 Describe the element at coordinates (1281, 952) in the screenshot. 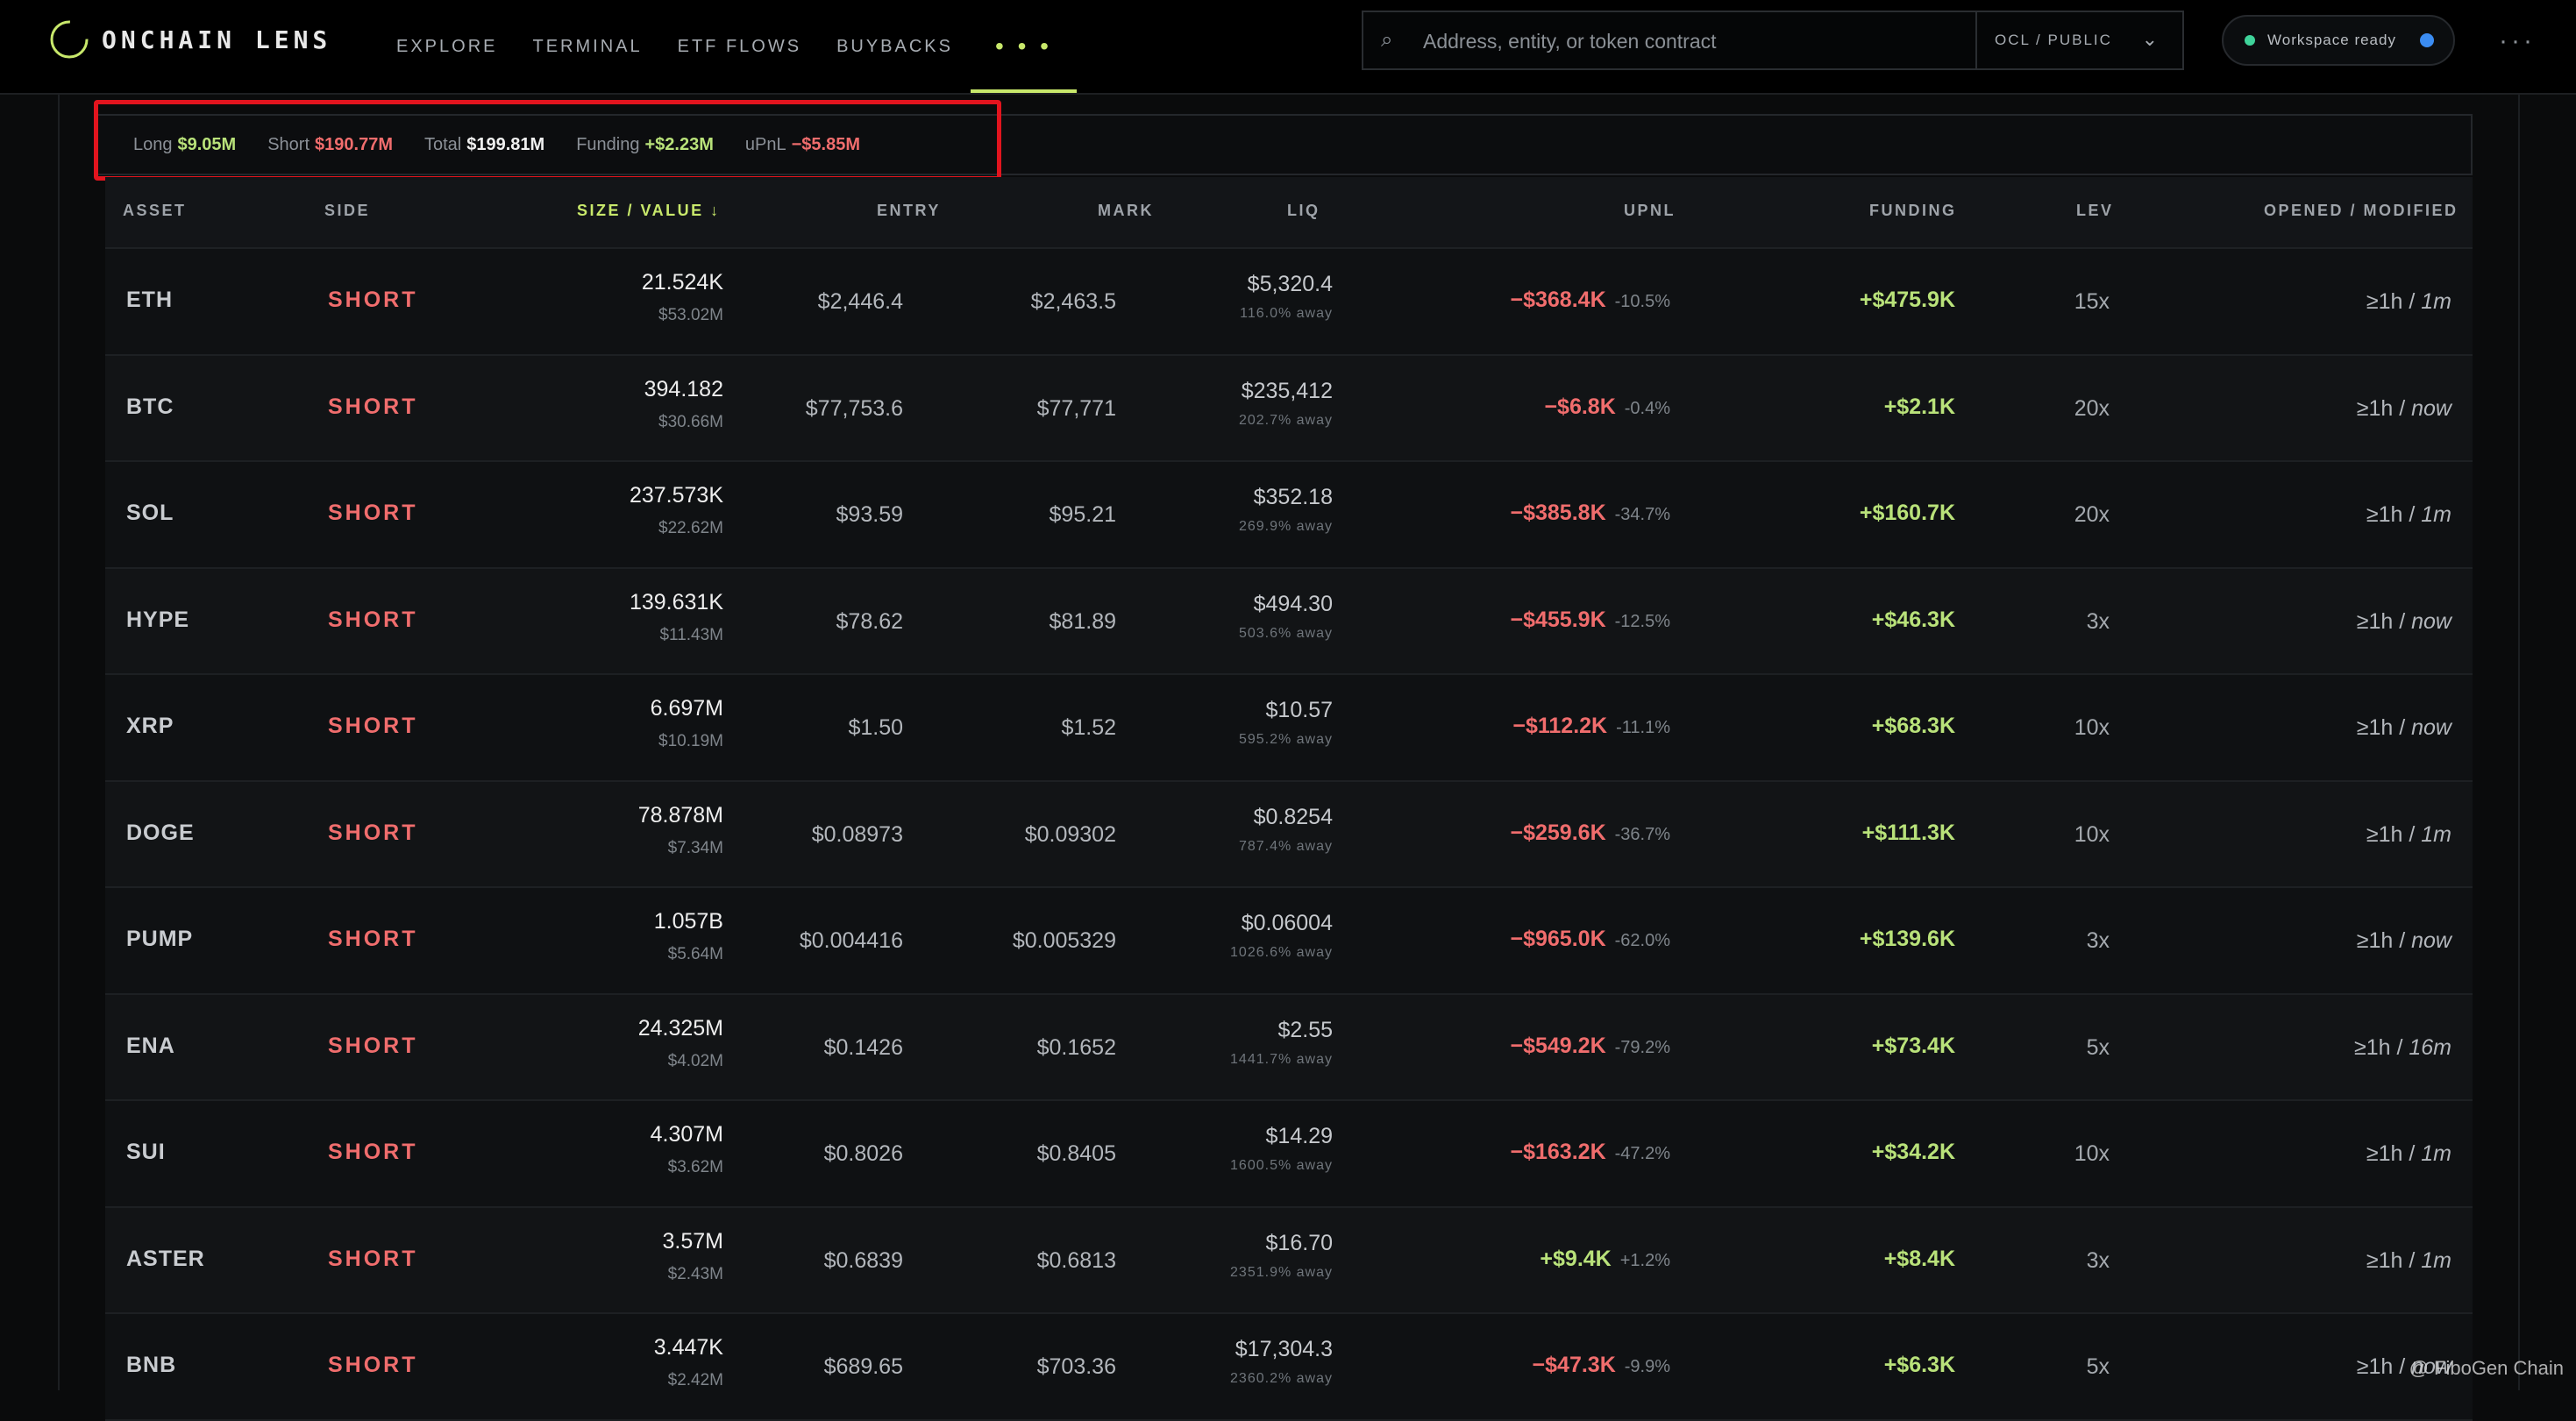

I see `liq-distance: 1026.6% away` at that location.